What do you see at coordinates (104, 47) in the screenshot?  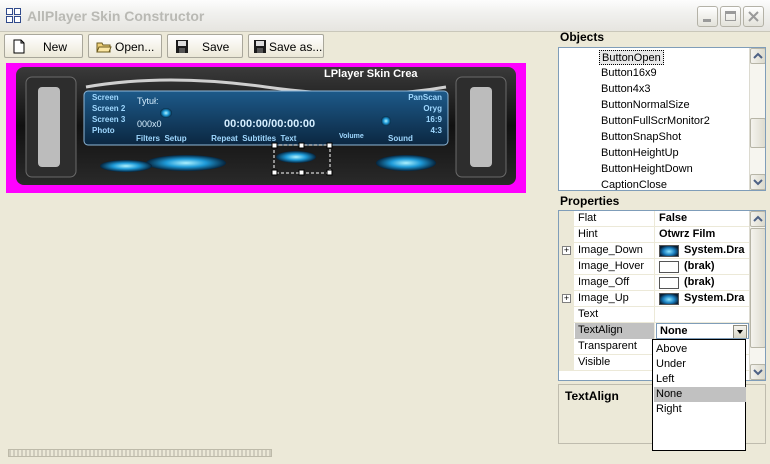 I see `open-folder-icon` at bounding box center [104, 47].